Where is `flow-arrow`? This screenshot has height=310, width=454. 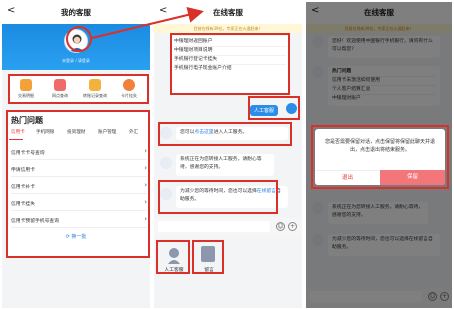
flow-arrow is located at coordinates (147, 23).